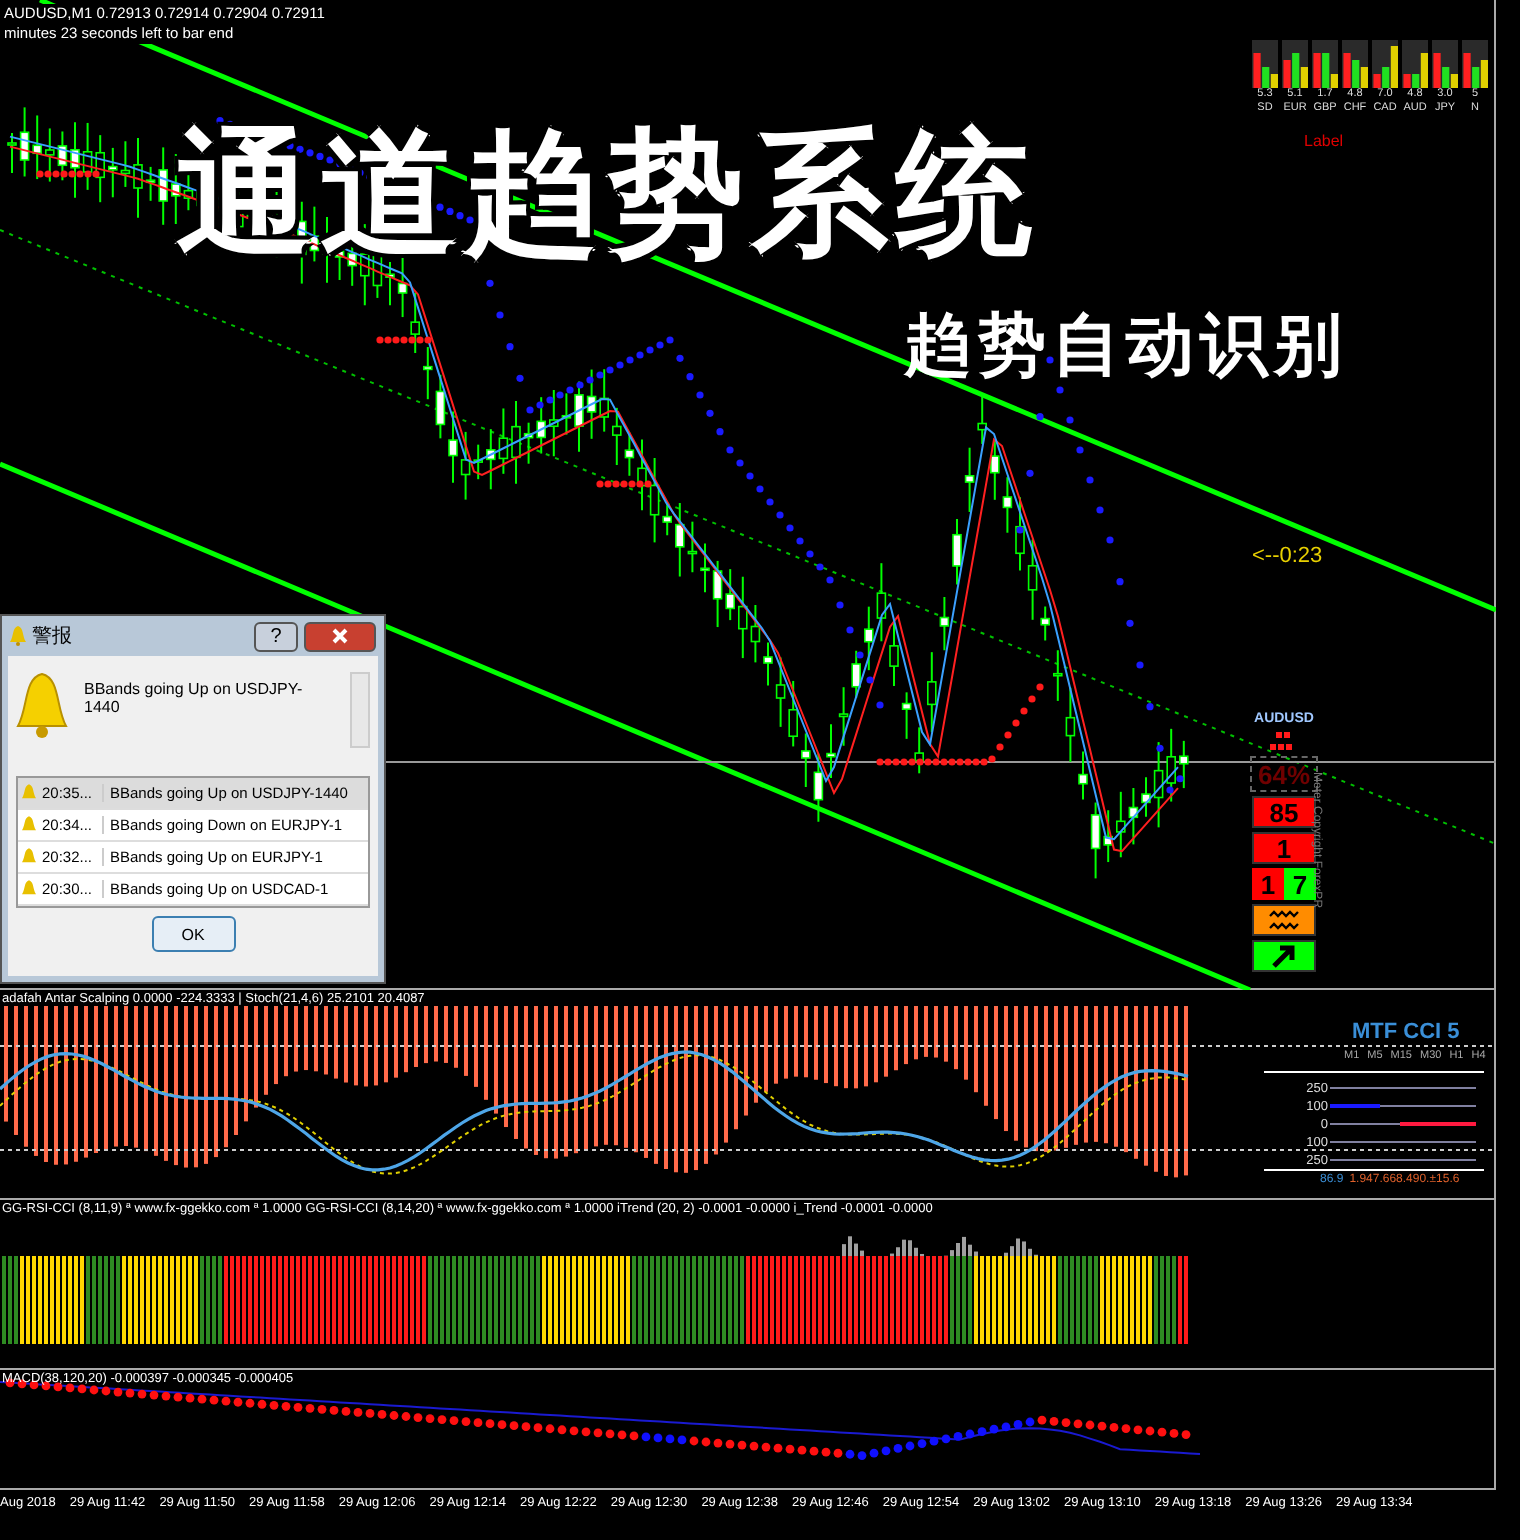 Image resolution: width=1520 pixels, height=1540 pixels. I want to click on ok-button: OK, so click(193, 934).